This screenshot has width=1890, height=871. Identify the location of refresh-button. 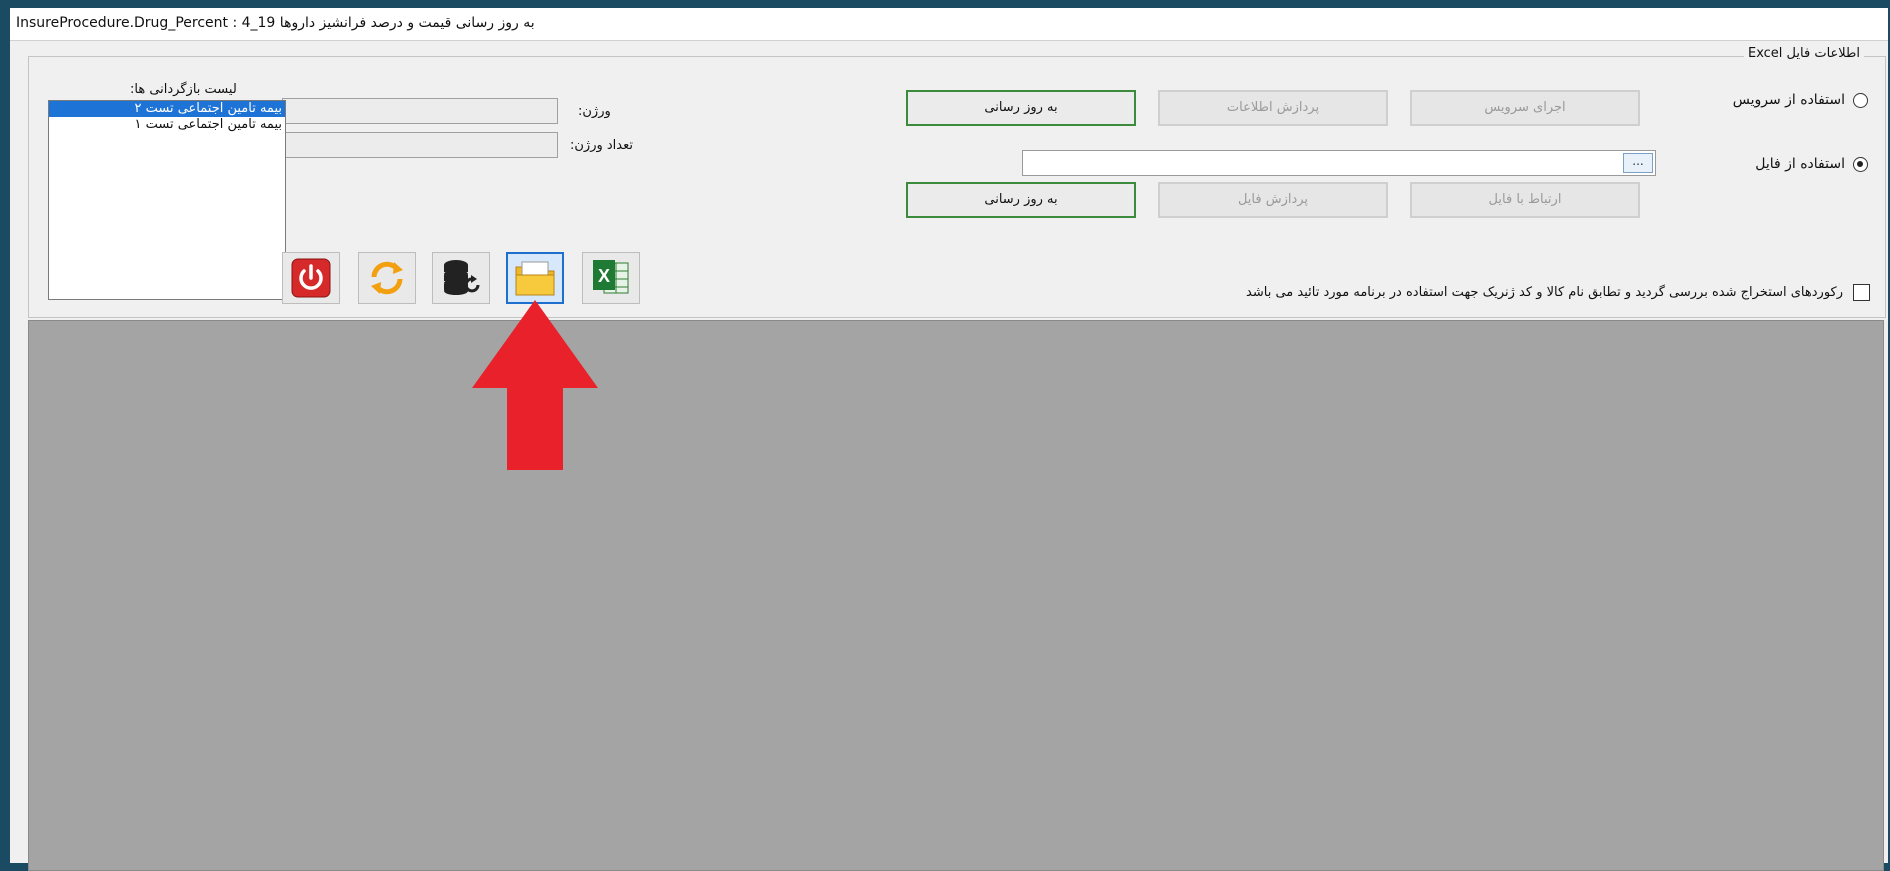
(387, 278).